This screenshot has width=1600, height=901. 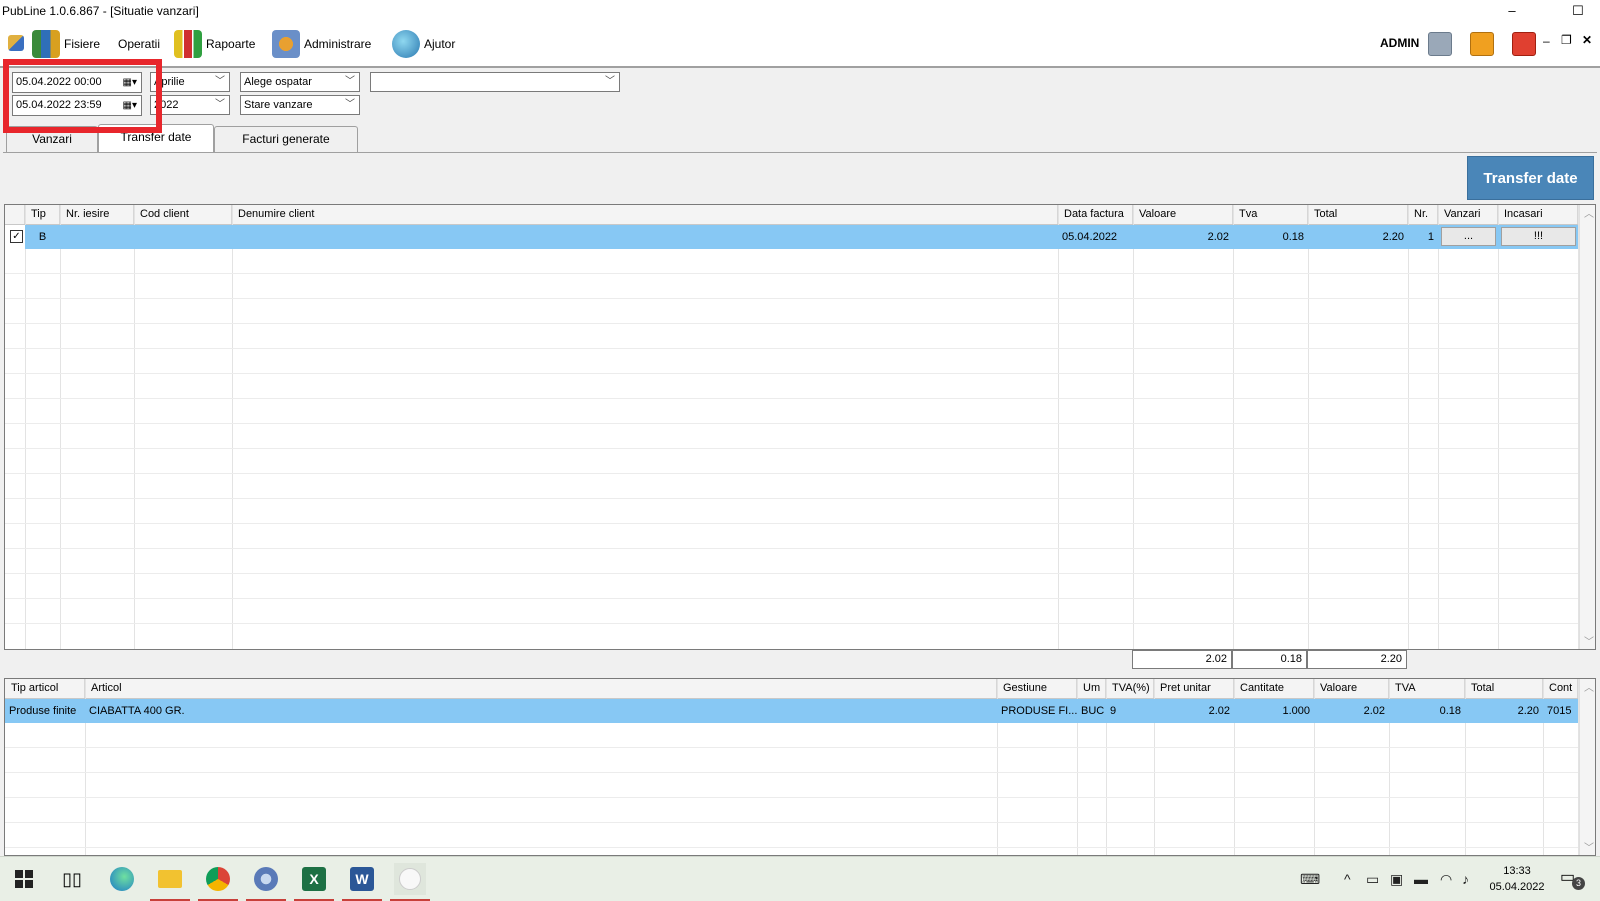 I want to click on chevron-up-icon: ^, so click(x=1347, y=879).